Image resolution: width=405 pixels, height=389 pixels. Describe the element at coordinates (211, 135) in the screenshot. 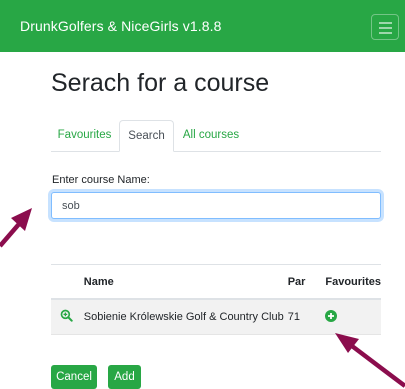

I see `tab-all-courses: All courses` at that location.